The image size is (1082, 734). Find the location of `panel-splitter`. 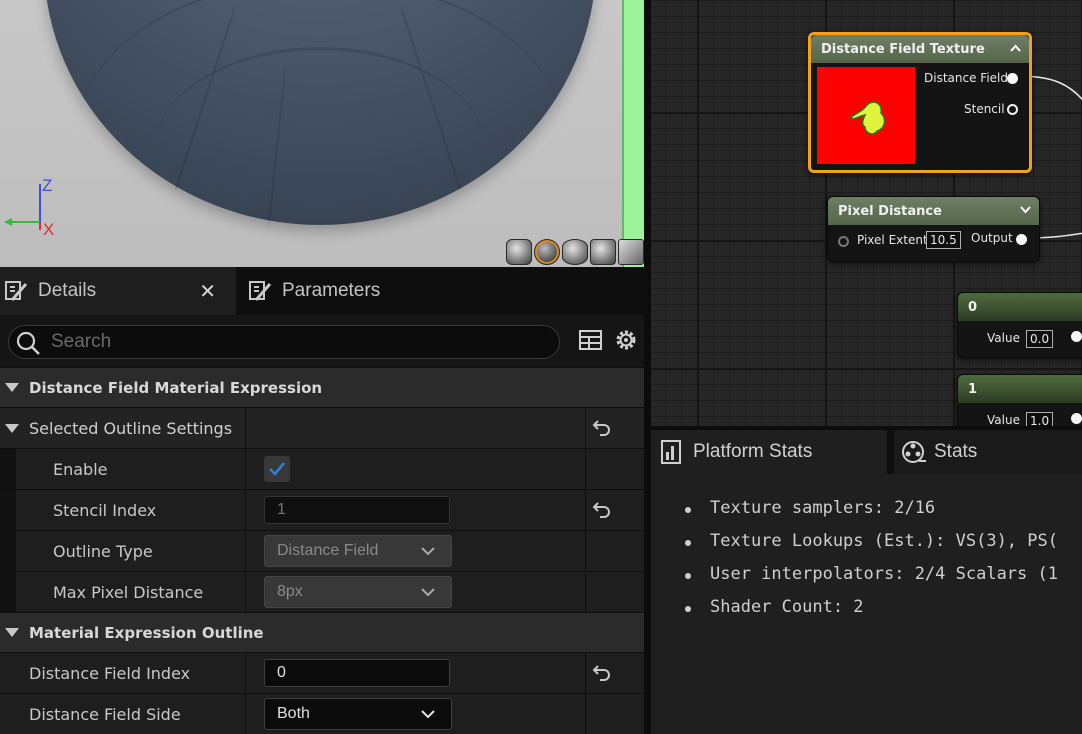

panel-splitter is located at coordinates (647, 367).